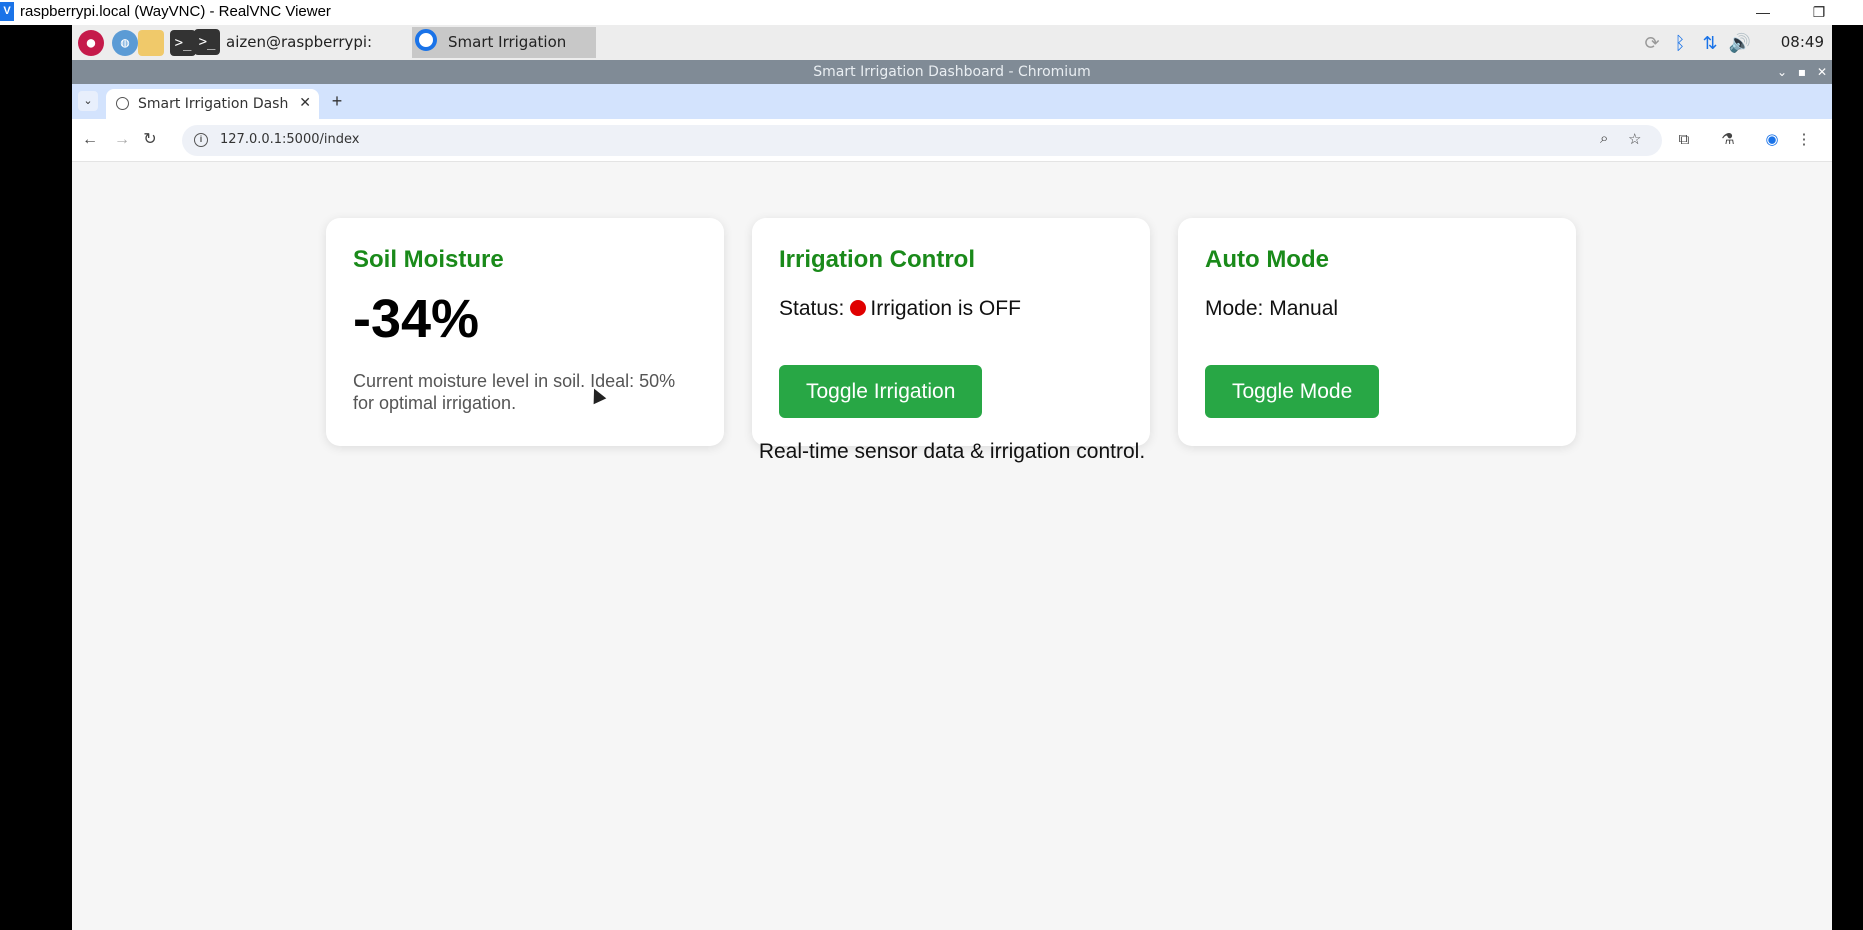 Image resolution: width=1863 pixels, height=930 pixels. Describe the element at coordinates (428, 259) in the screenshot. I see `soil-moisture-title: Soil Moisture` at that location.